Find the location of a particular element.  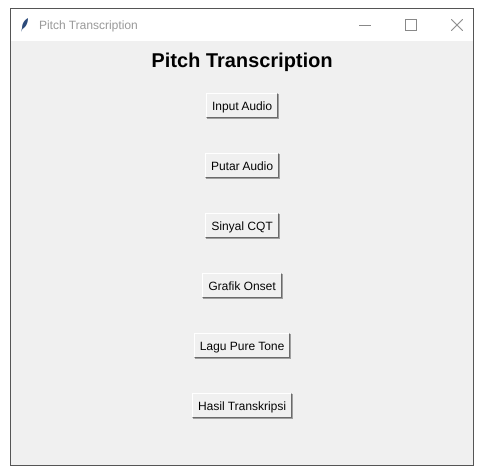

action-button: Lagu Pure Tone is located at coordinates (242, 345).